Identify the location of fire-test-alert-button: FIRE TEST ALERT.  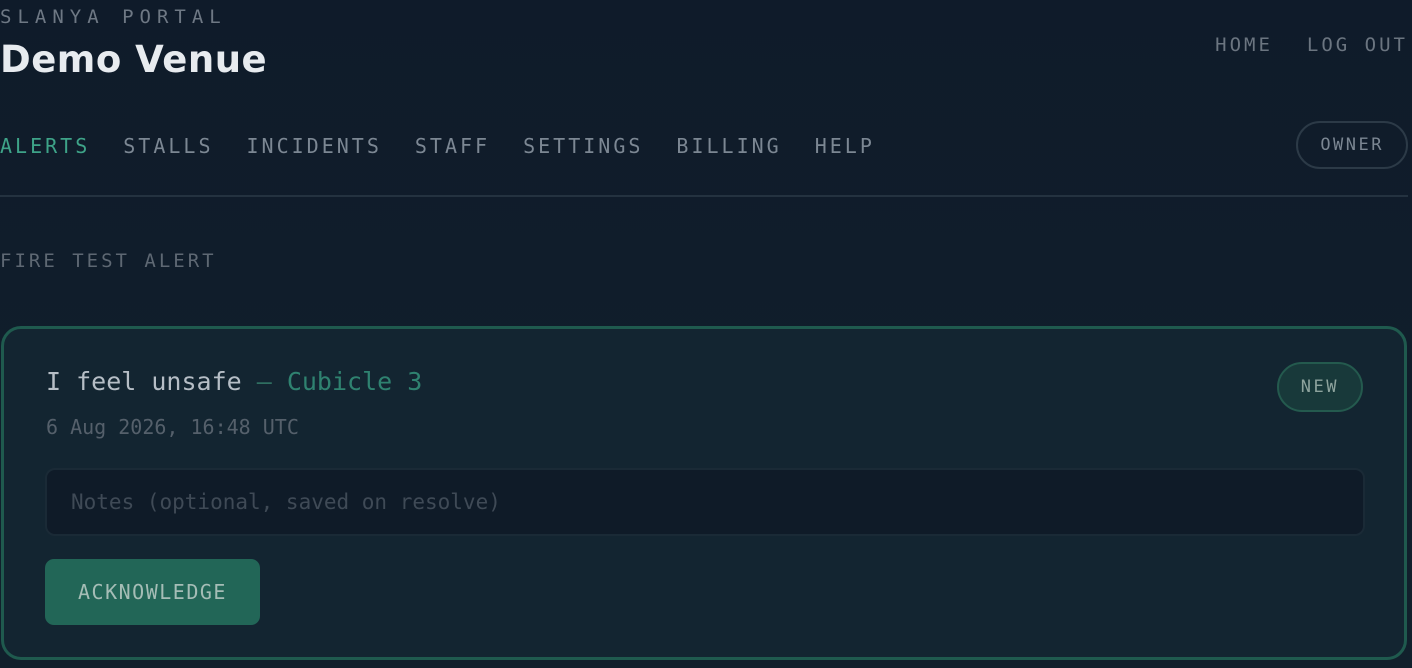
(108, 261).